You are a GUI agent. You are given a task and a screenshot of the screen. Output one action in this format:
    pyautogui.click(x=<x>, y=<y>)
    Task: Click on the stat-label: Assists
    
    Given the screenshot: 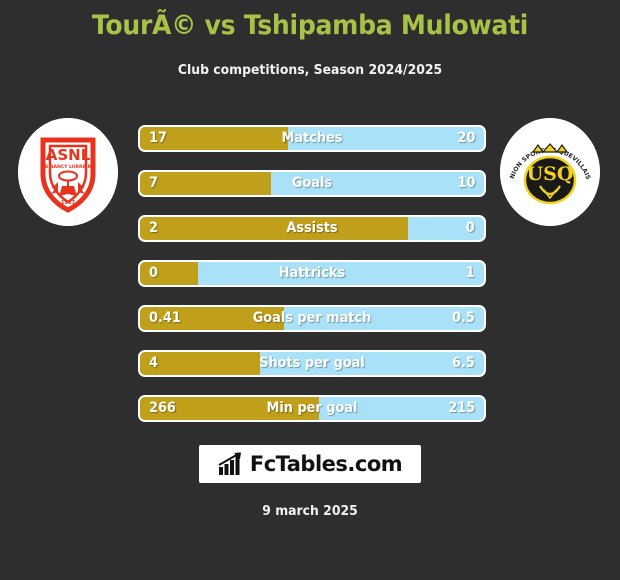 What is the action you would take?
    pyautogui.click(x=312, y=228)
    